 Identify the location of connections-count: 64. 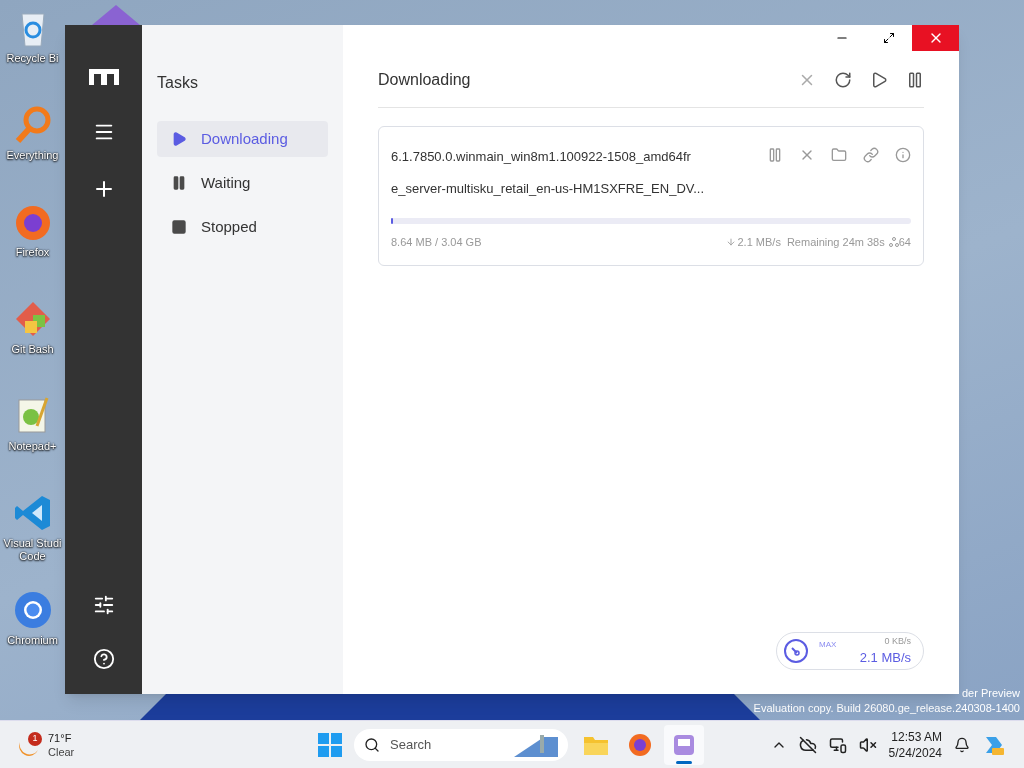
(904, 242).